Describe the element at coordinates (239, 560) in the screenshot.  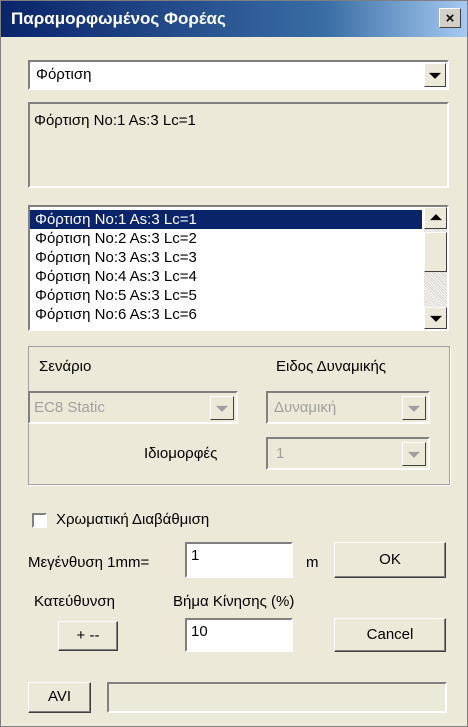
I see `magnification-input: 1` at that location.